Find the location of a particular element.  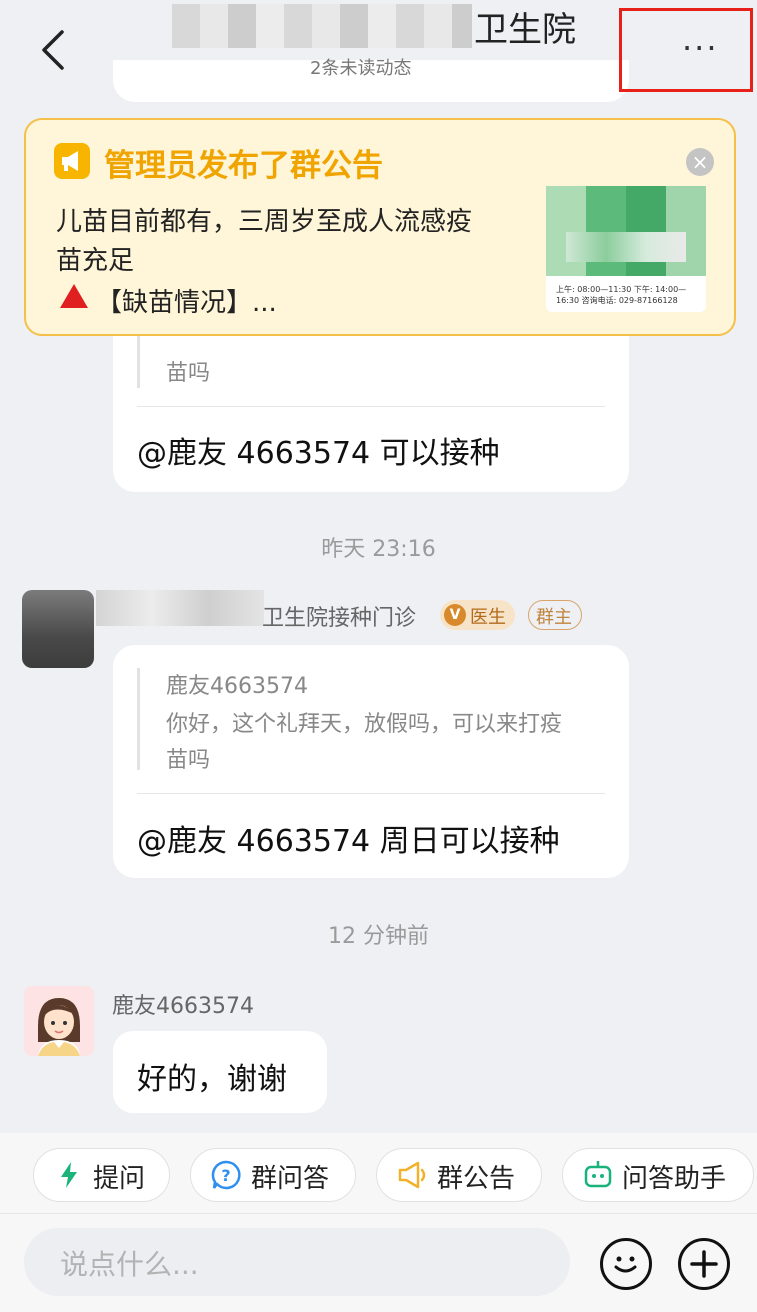

quote-text: 你好，这个礼拜天，放假吗，可以来打疫 is located at coordinates (364, 724).